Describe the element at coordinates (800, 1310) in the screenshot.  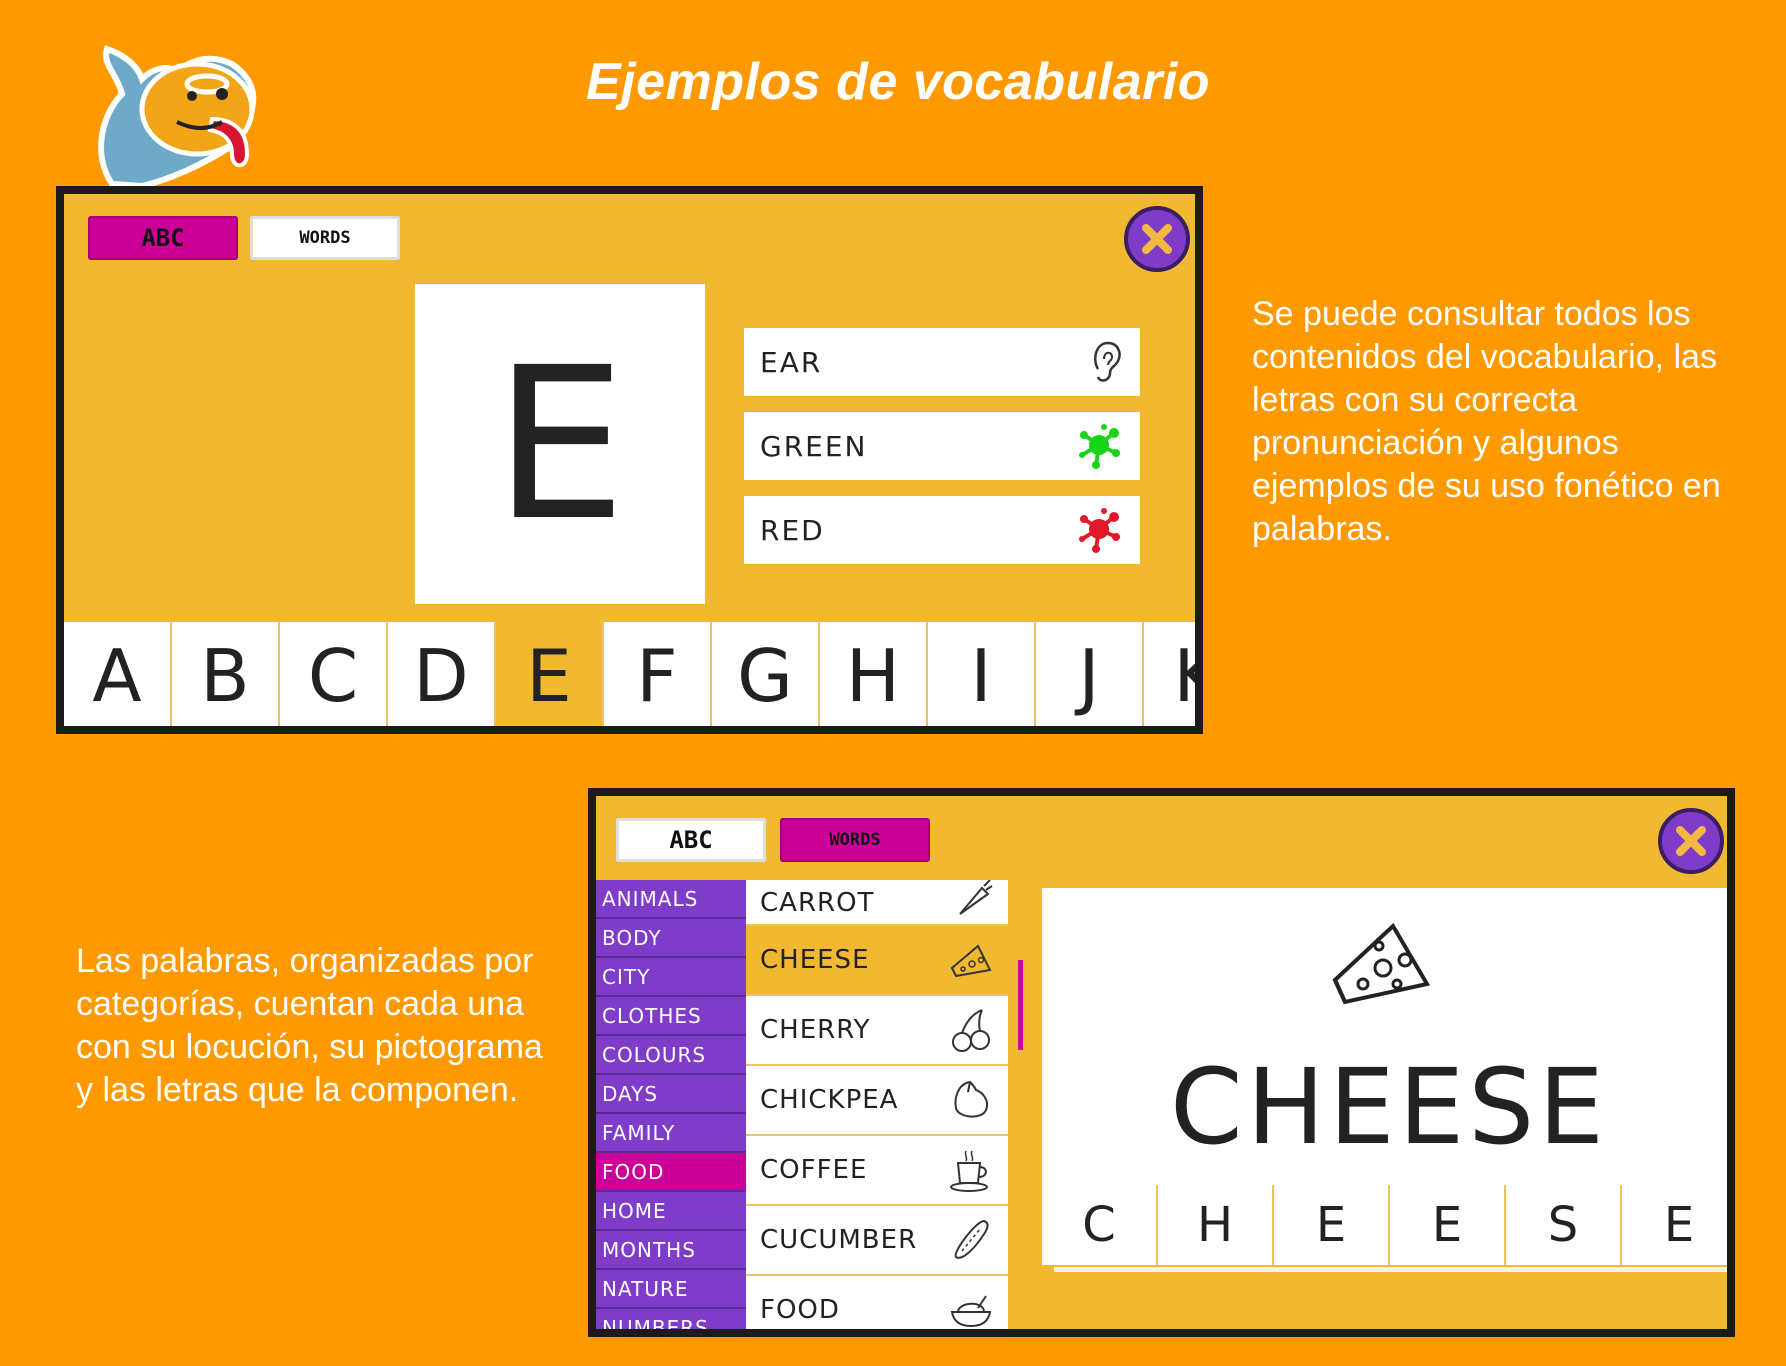
I see `word-label: FOOD` at that location.